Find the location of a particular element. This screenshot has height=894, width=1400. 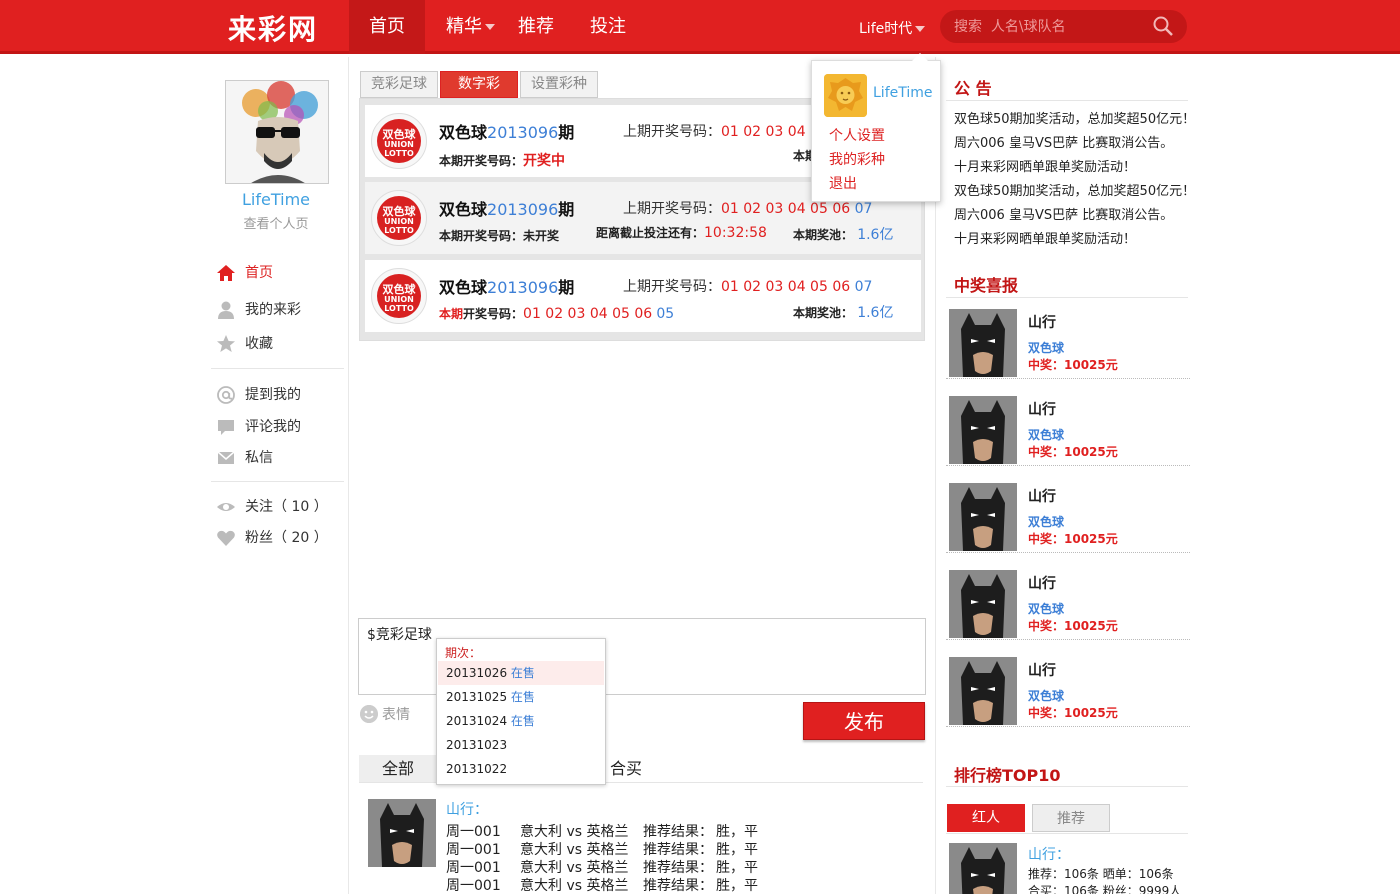

prize-pool-label: 本期奖池： is located at coordinates (823, 313).